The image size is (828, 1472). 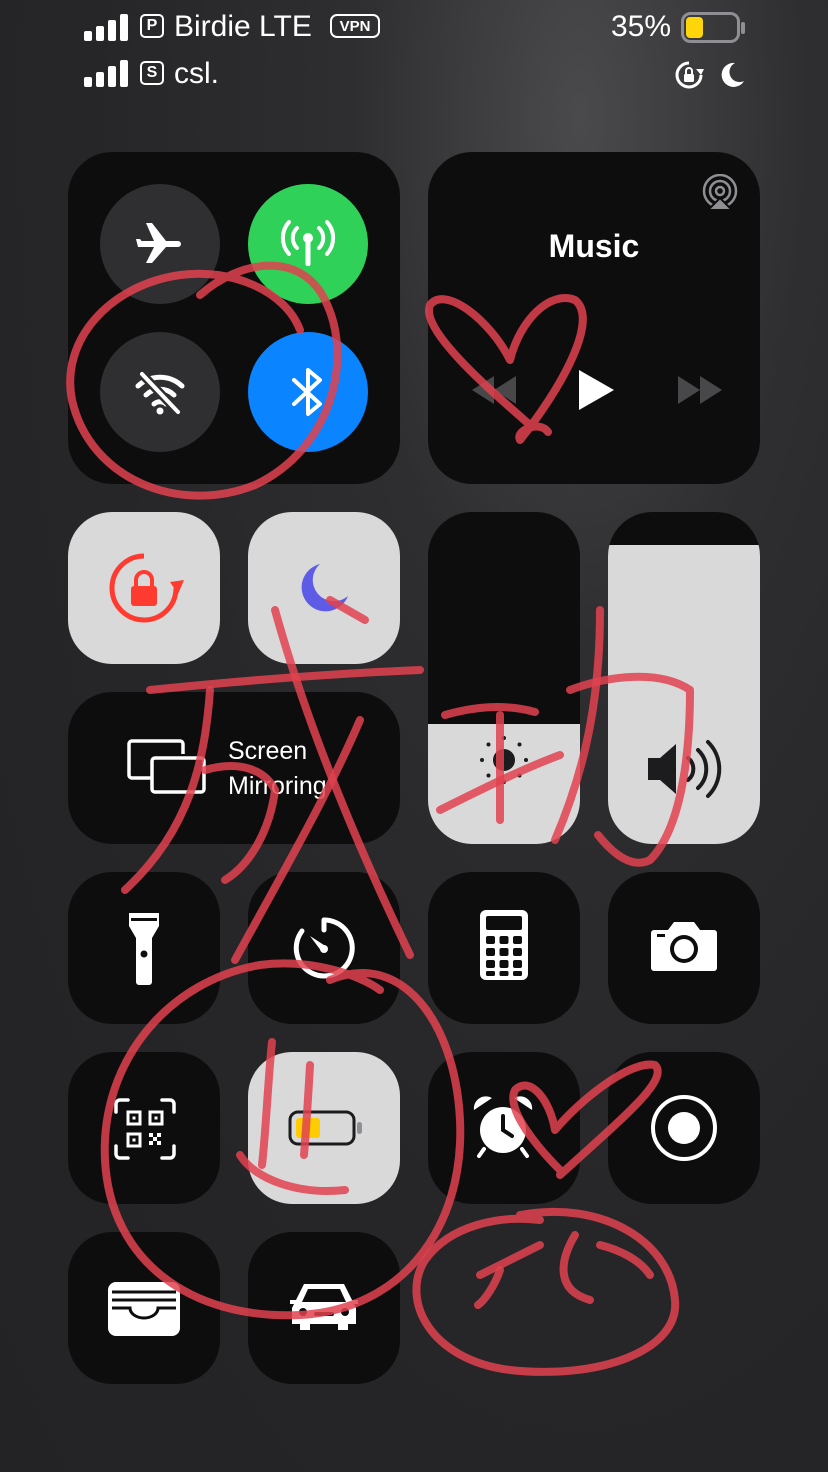 I want to click on low-power-battery-icon, so click(x=325, y=1128).